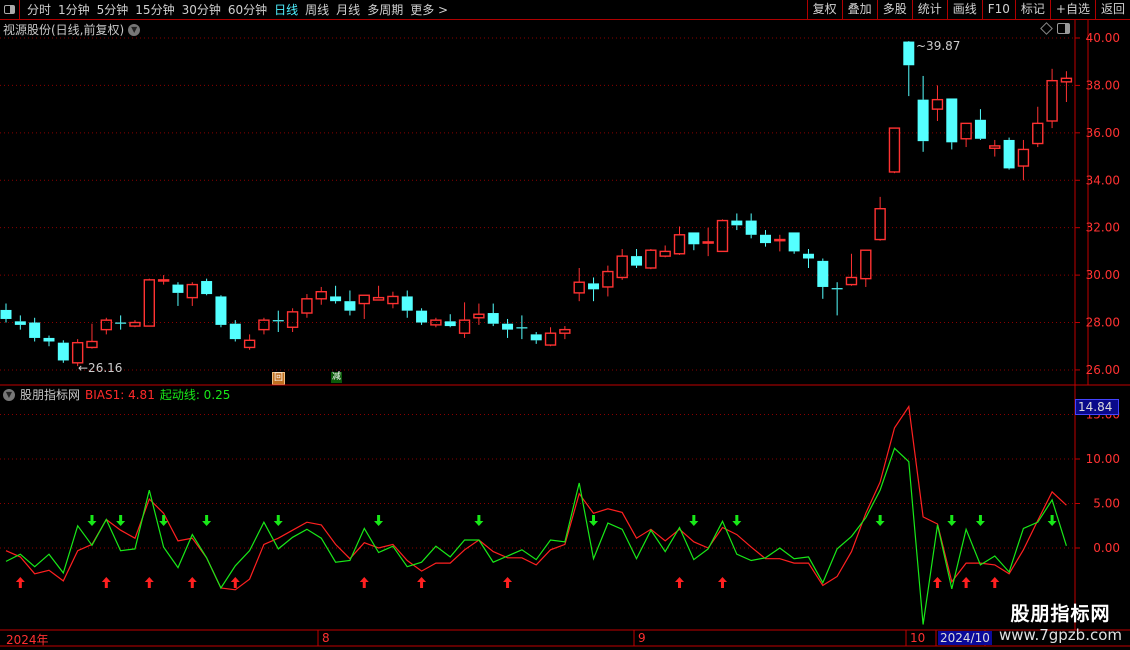 This screenshot has height=650, width=1130. I want to click on indicator-tick-label: 0.00, so click(1106, 548).